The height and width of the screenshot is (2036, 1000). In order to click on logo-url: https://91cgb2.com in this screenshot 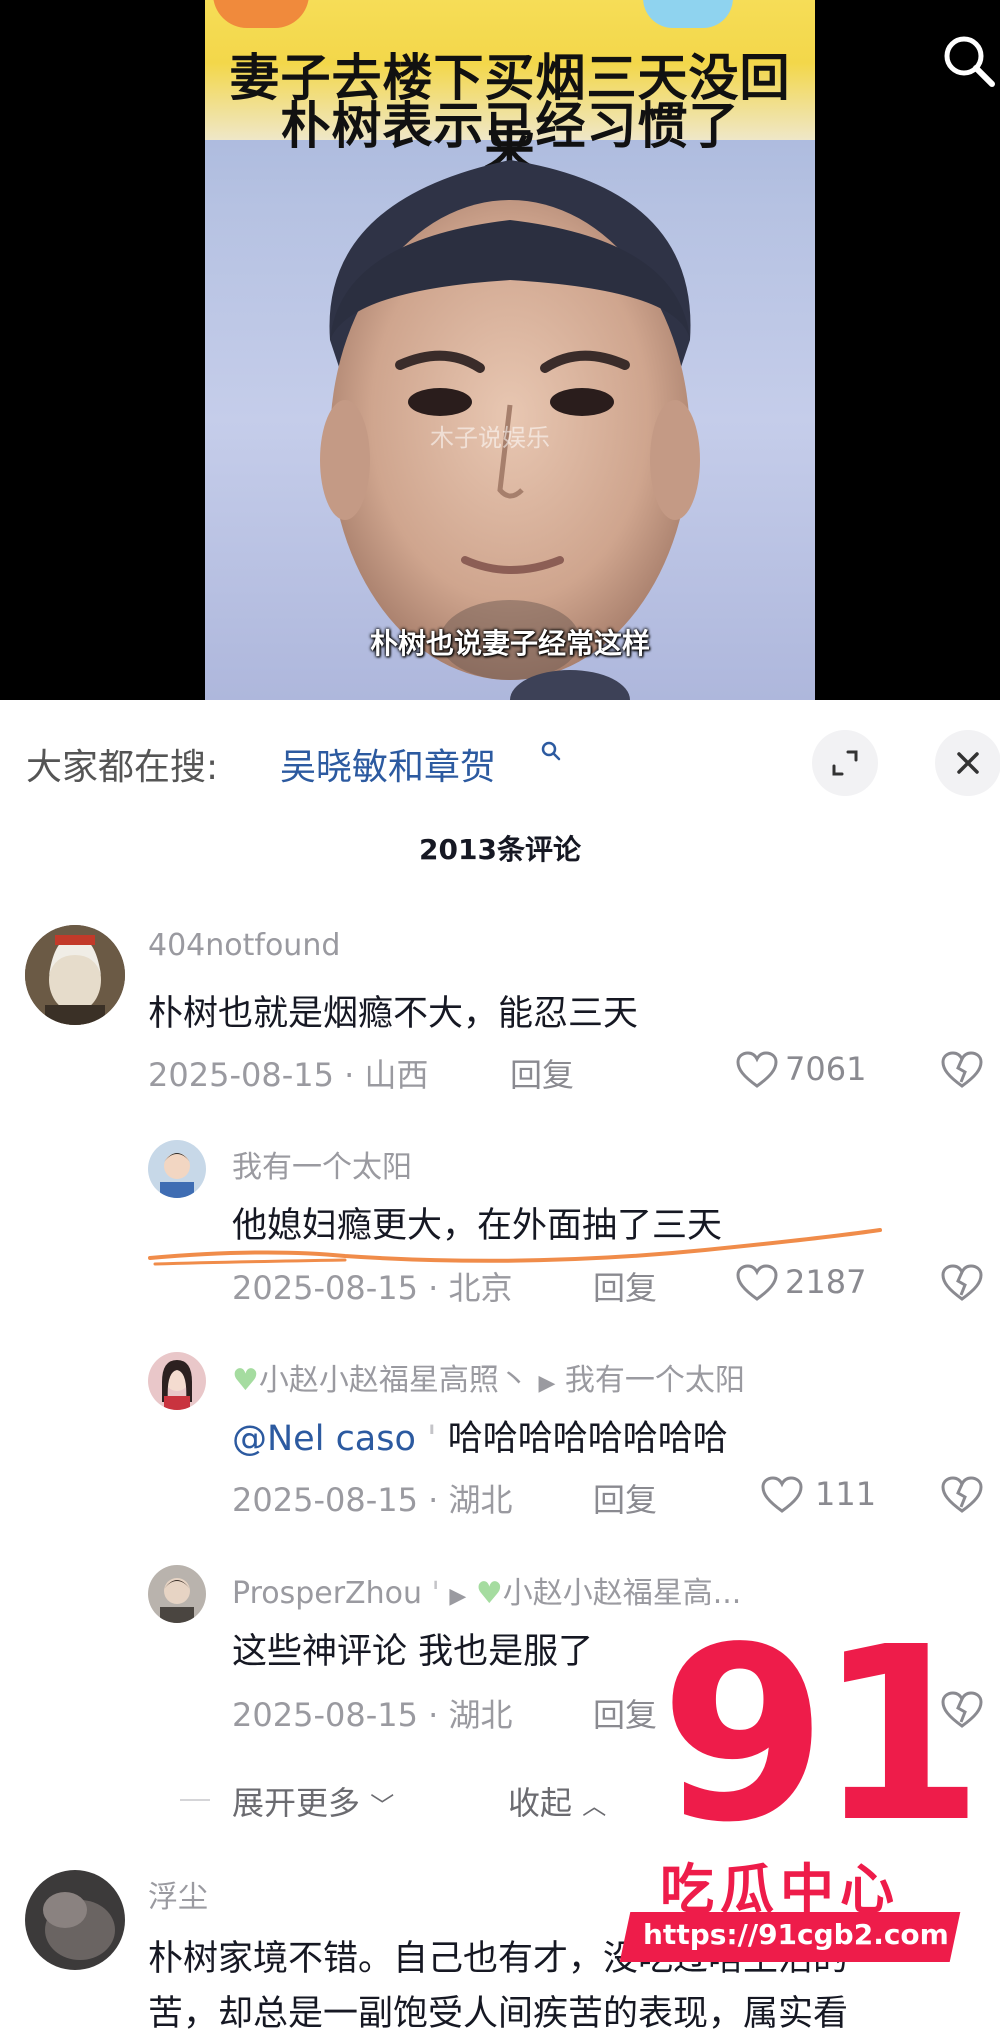, I will do `click(796, 1934)`.